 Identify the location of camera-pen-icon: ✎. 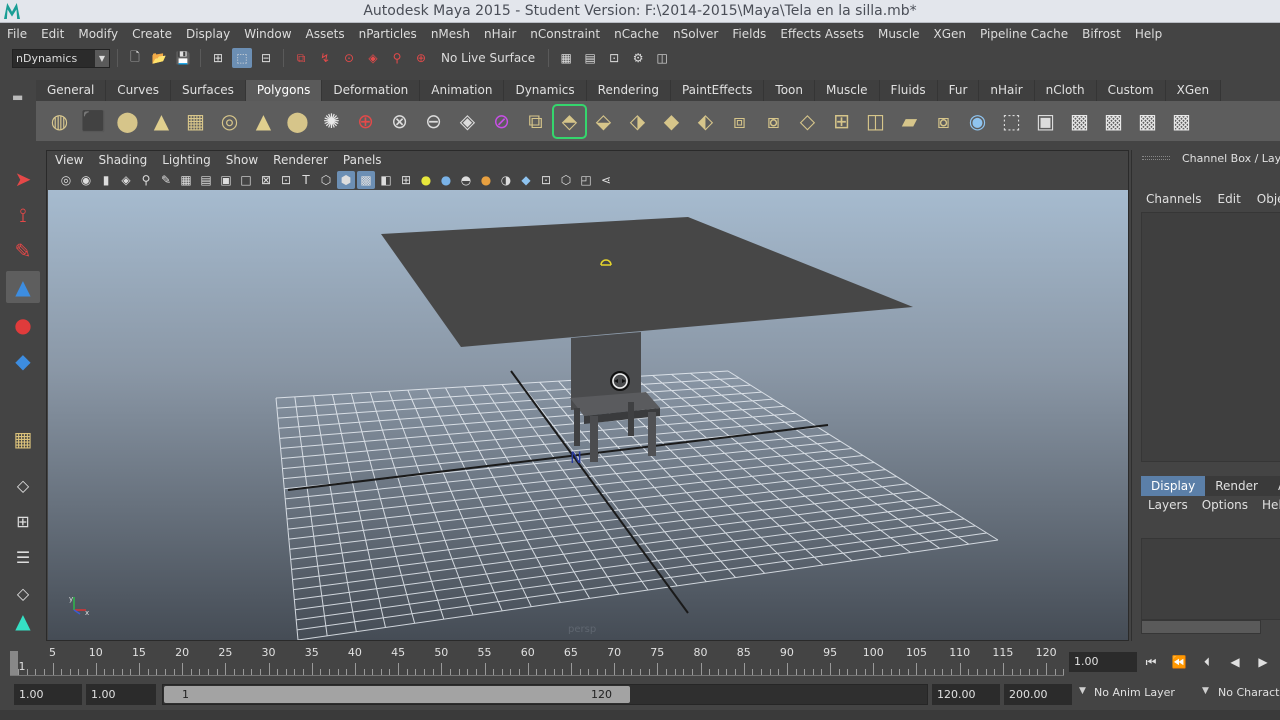
(166, 180).